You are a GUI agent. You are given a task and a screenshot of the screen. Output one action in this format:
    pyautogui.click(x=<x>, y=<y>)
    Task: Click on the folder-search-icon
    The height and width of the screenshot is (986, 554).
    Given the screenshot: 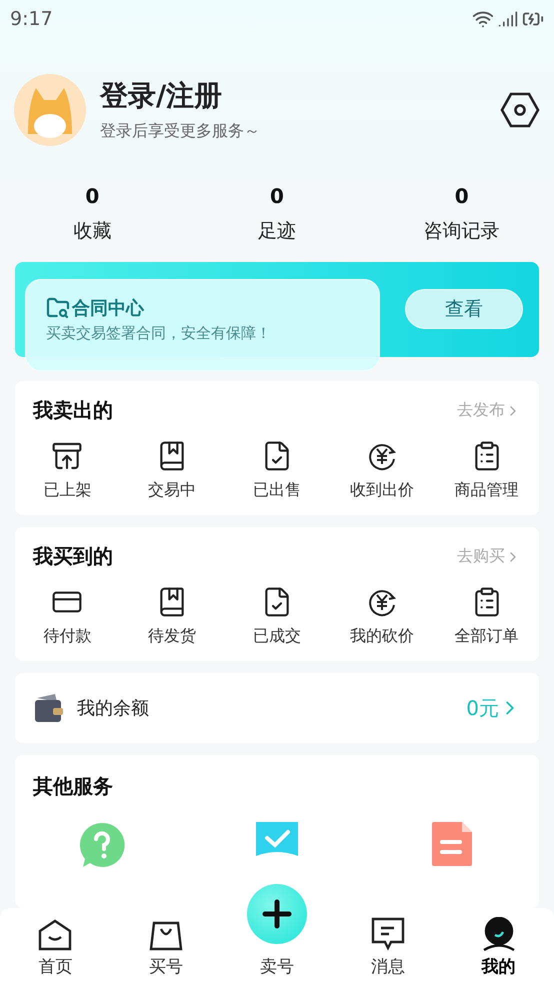 What is the action you would take?
    pyautogui.click(x=58, y=308)
    